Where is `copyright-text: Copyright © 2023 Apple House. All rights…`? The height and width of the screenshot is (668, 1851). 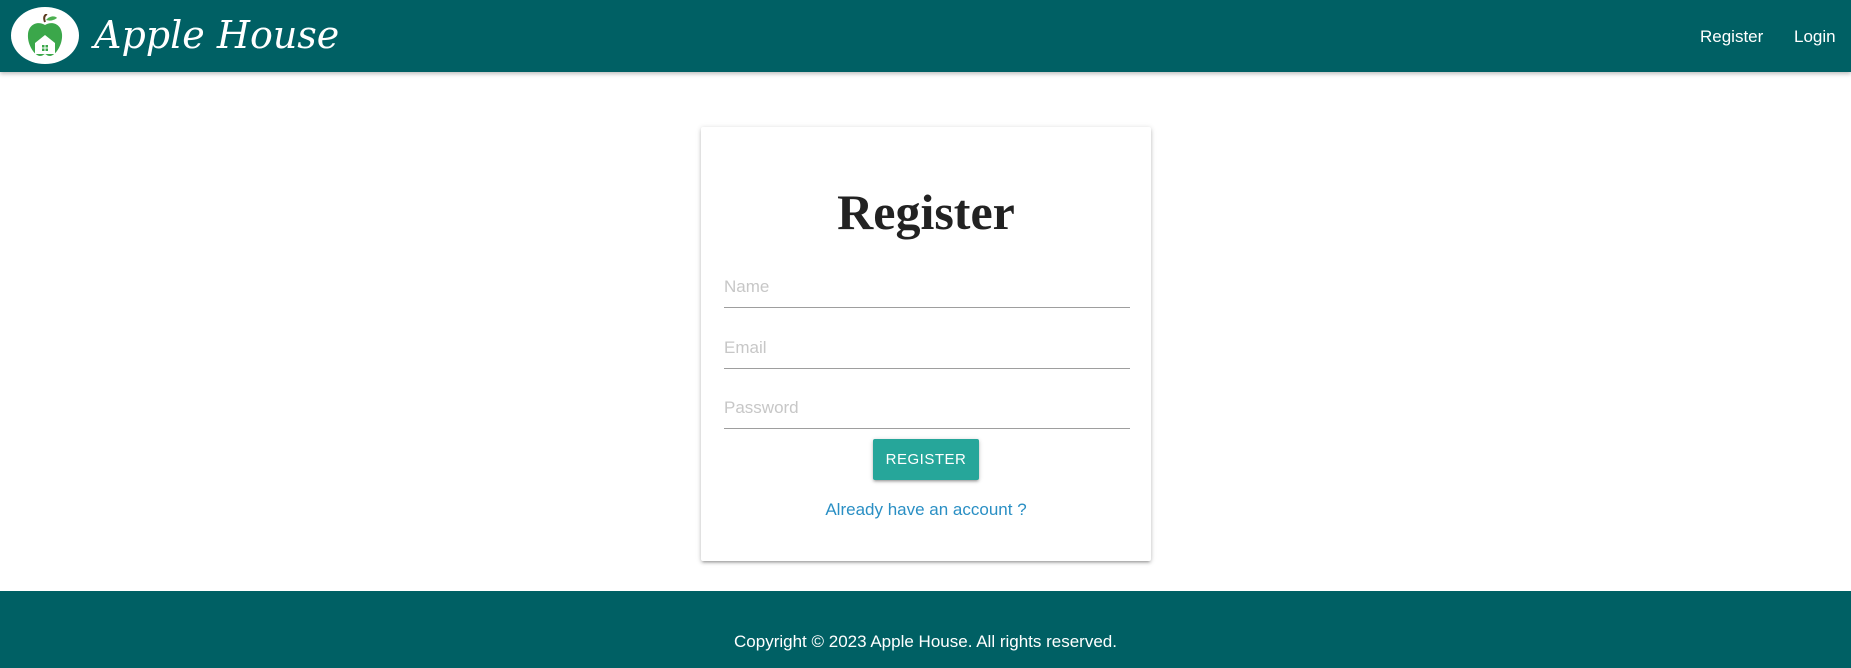
copyright-text: Copyright © 2023 Apple House. All rights… is located at coordinates (925, 641).